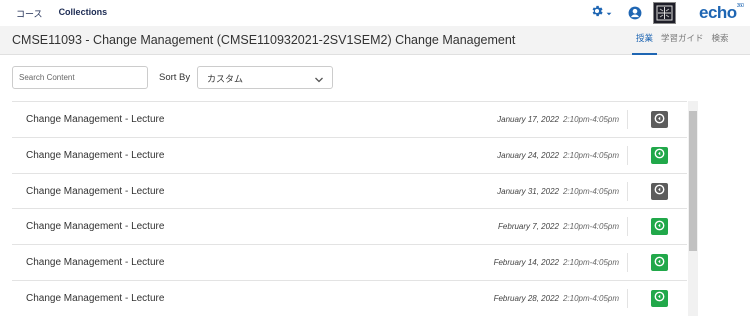 Image resolution: width=750 pixels, height=316 pixels. I want to click on tab-study-guide: 学習ガイド, so click(682, 40).